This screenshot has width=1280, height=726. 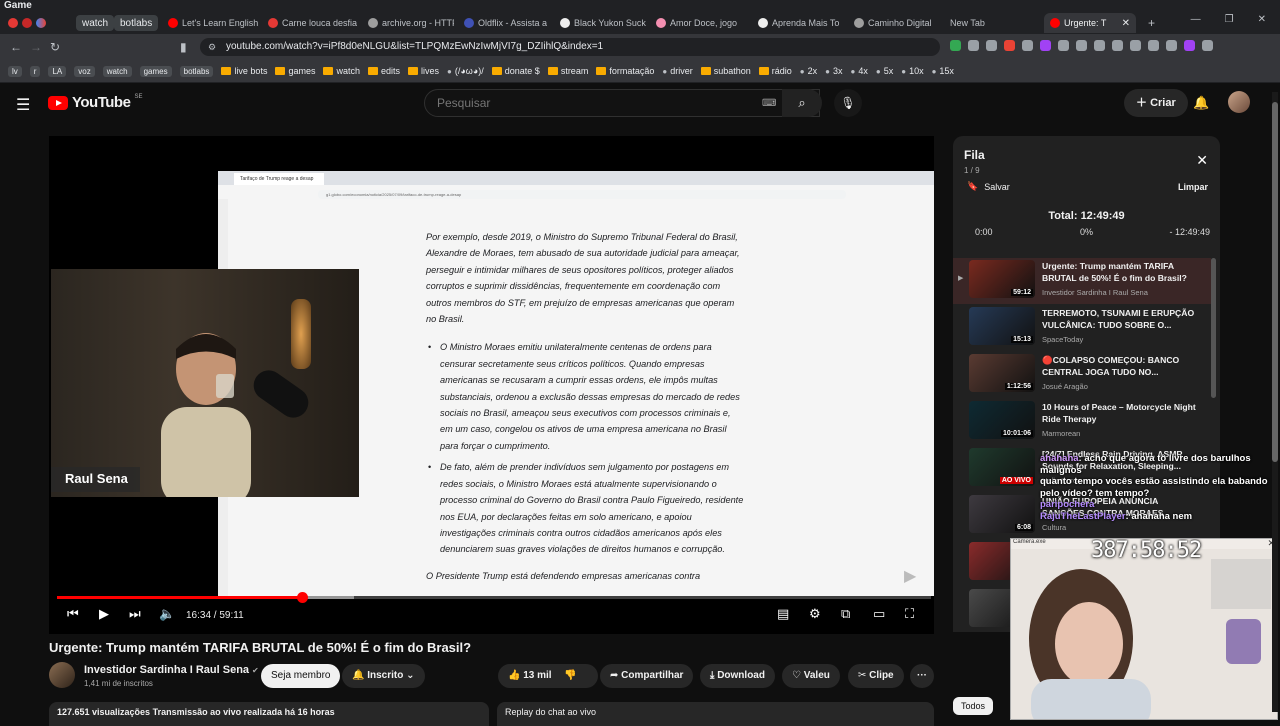 I want to click on subscribed-button: 🔔 Inscrito ⌄, so click(x=383, y=676).